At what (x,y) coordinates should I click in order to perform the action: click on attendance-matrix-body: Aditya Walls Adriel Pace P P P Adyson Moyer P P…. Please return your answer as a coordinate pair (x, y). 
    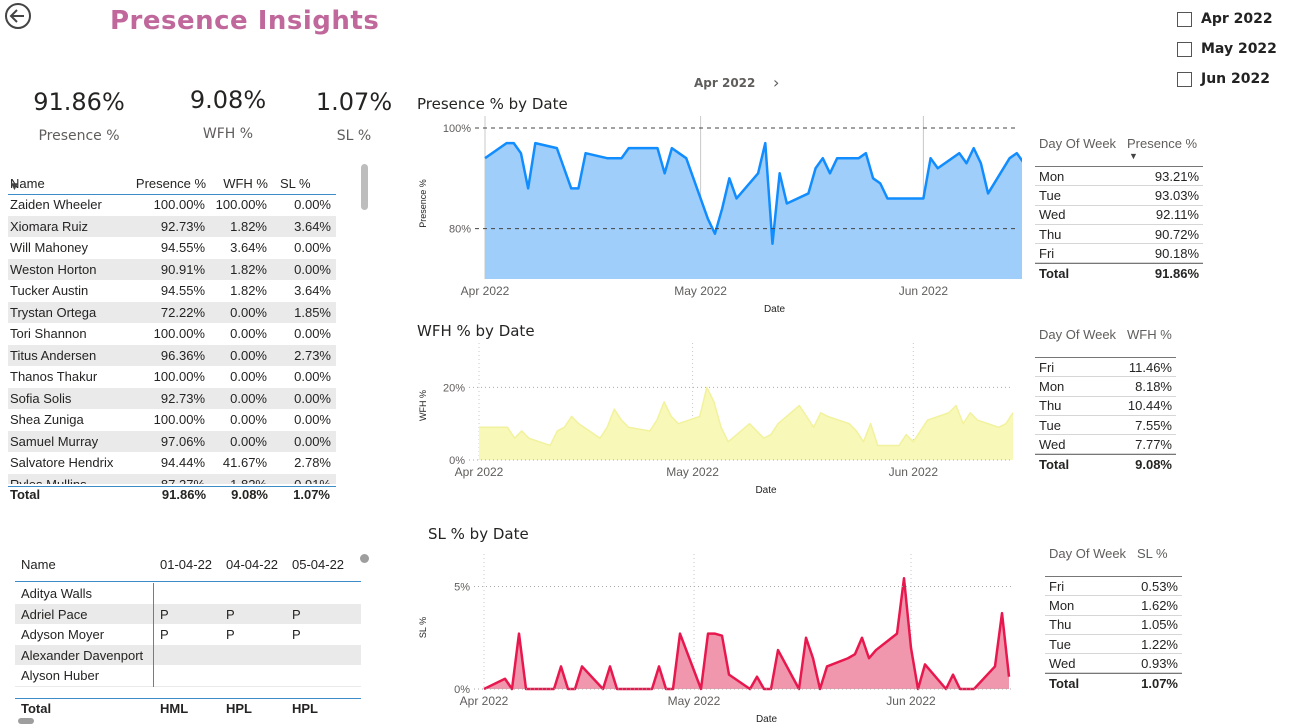
    Looking at the image, I should click on (188, 635).